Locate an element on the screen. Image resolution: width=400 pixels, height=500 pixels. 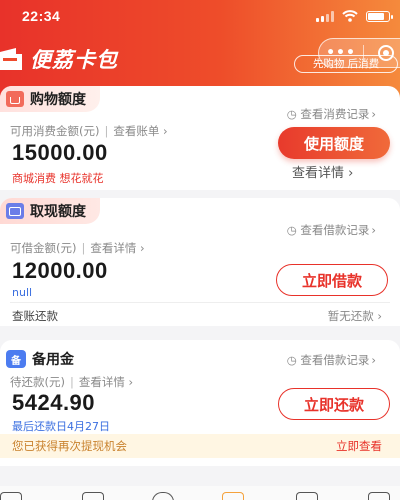
borrow-now-button: 立即借款 is located at coordinates (332, 280).